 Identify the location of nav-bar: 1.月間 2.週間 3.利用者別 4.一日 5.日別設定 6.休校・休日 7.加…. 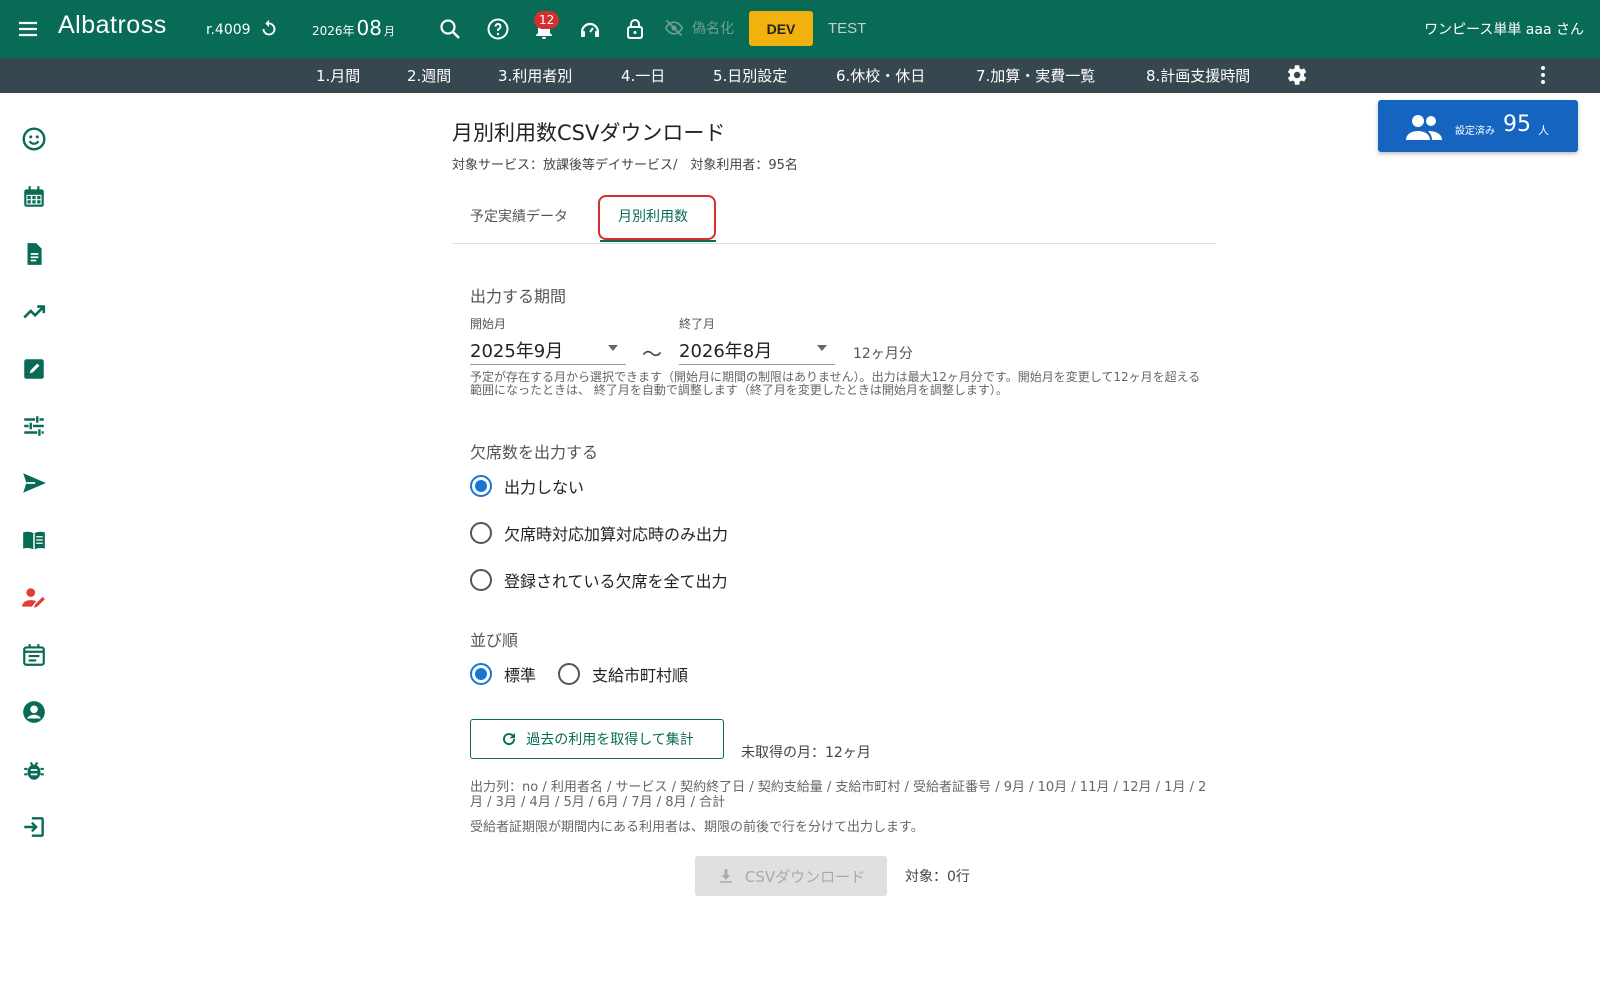
(800, 75).